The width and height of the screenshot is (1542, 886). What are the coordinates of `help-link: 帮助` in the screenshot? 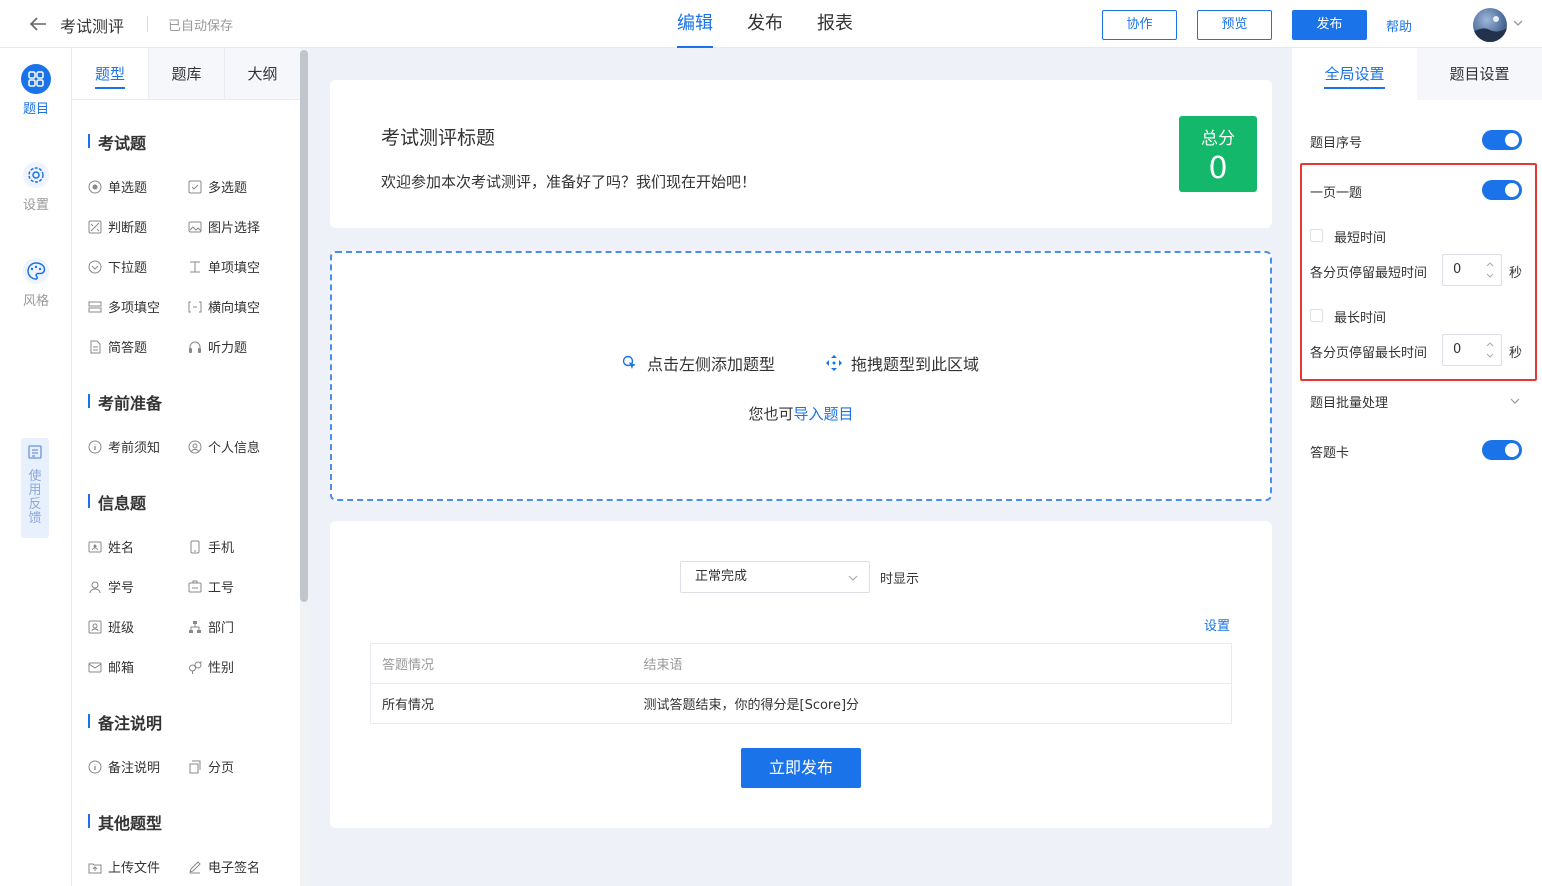 It's located at (1399, 25).